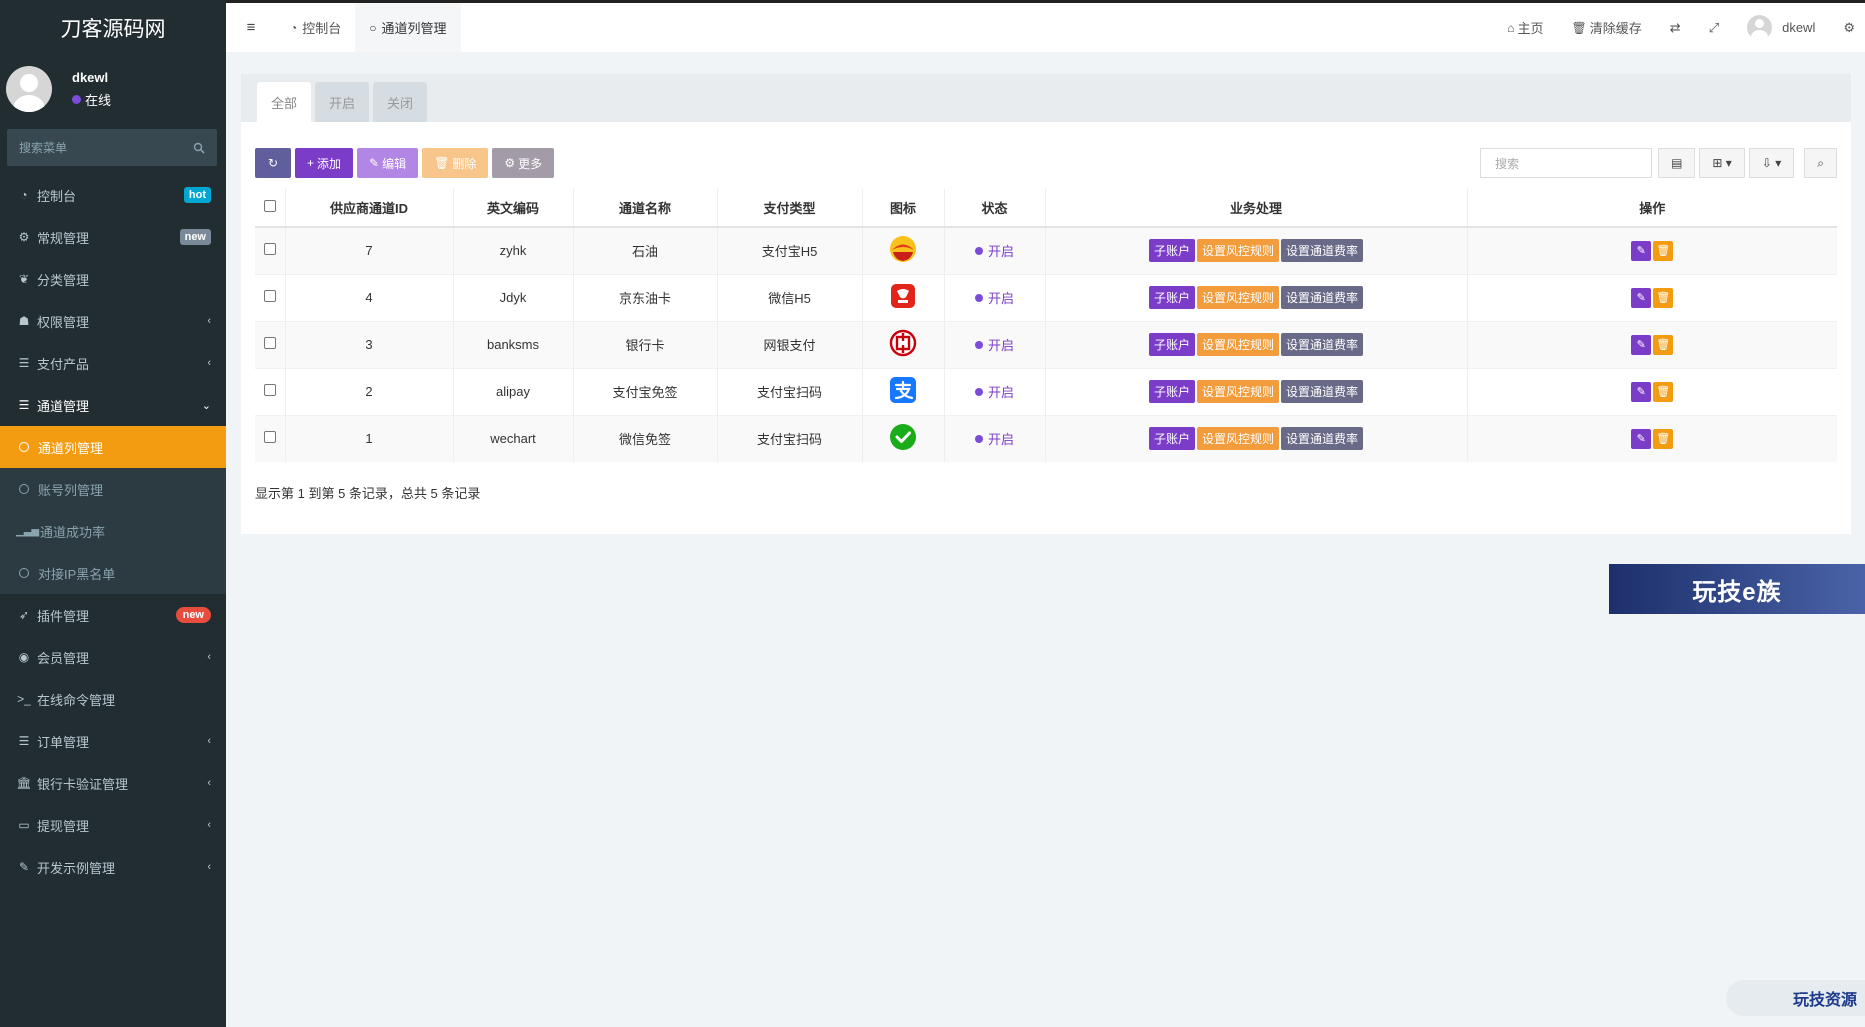  What do you see at coordinates (1525, 27) in the screenshot?
I see `home-link: ⌂ 主页` at bounding box center [1525, 27].